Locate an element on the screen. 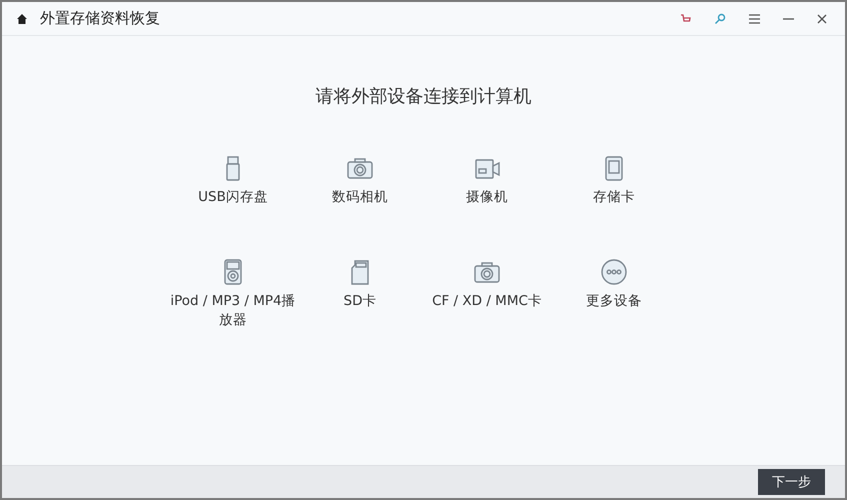  device-option: 存储卡 is located at coordinates (614, 196).